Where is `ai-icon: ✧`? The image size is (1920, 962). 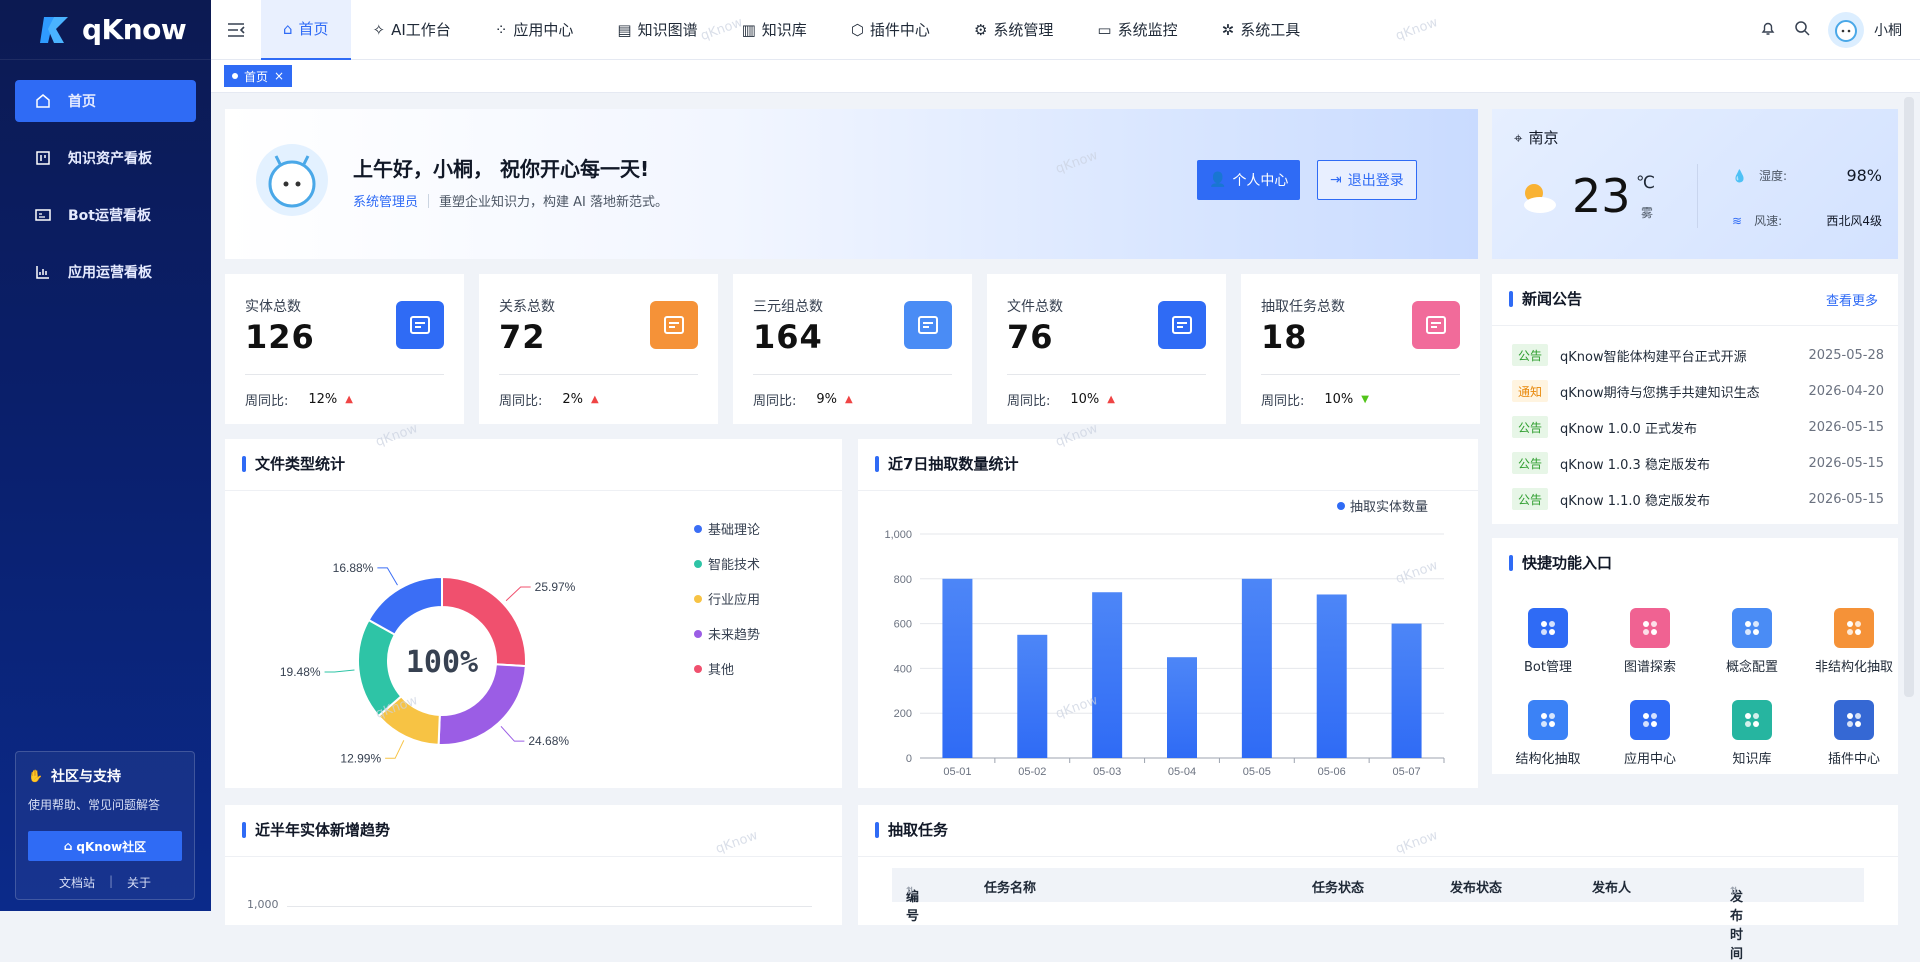
ai-icon: ✧ is located at coordinates (379, 29).